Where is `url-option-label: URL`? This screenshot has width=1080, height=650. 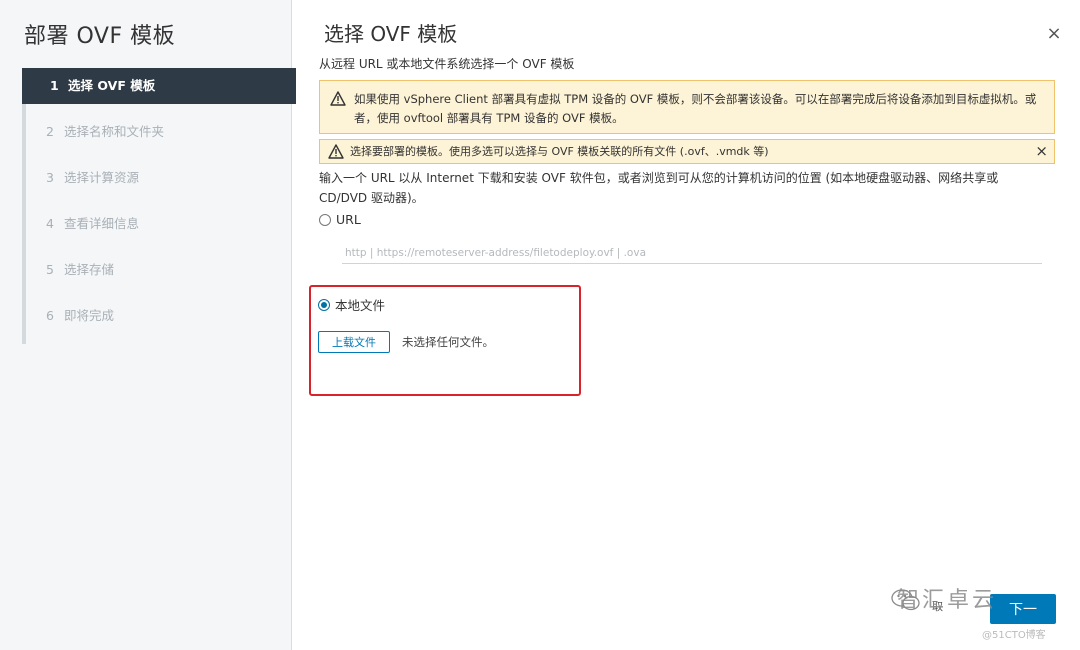 url-option-label: URL is located at coordinates (348, 219).